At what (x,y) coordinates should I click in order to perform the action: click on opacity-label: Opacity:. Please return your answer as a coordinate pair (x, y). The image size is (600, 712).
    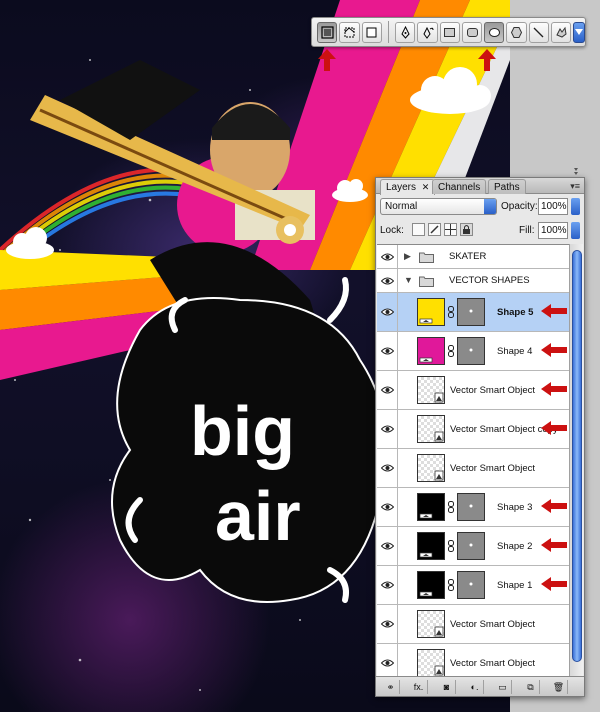
    Looking at the image, I should click on (519, 206).